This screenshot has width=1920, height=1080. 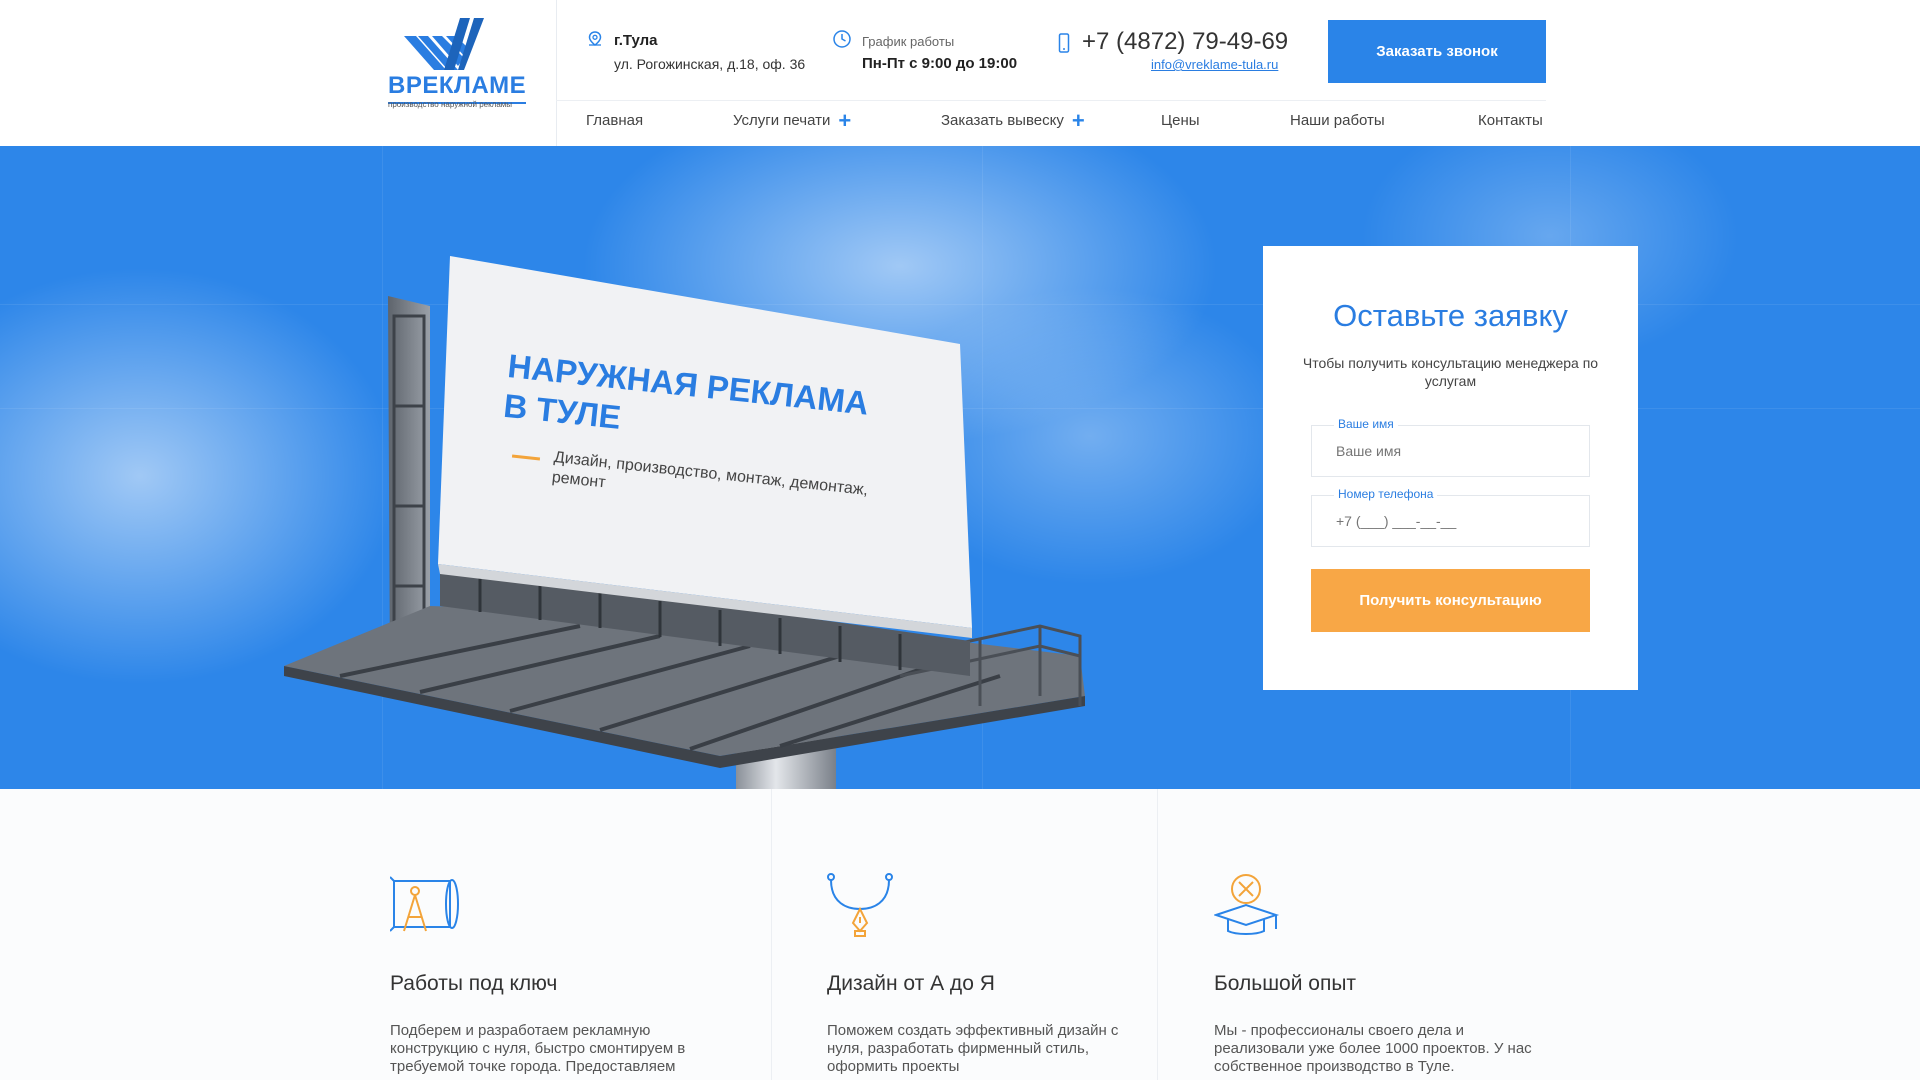 What do you see at coordinates (595, 38) in the screenshot?
I see `location-icon` at bounding box center [595, 38].